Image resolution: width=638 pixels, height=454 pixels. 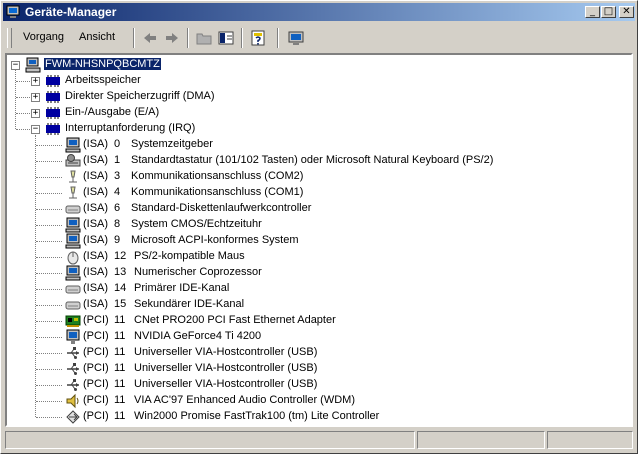 I want to click on minimize-button: _, so click(x=592, y=12).